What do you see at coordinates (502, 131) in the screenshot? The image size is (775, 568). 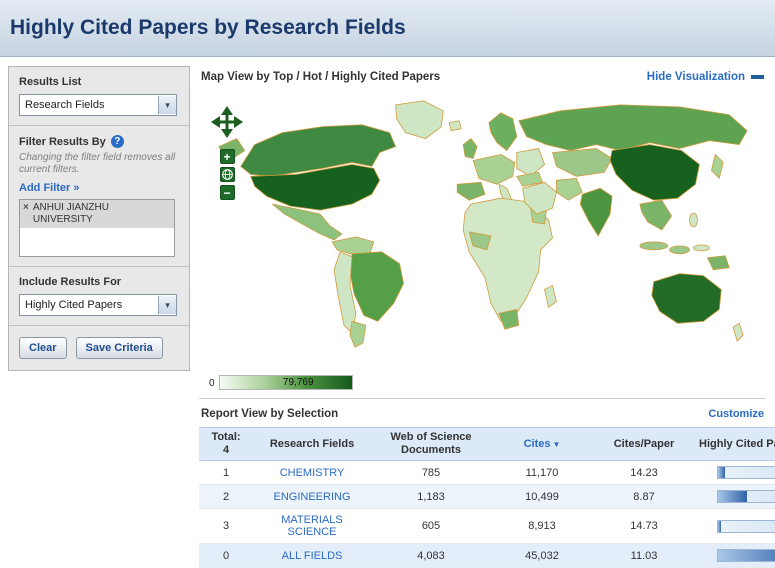 I see `country-scandinavia` at bounding box center [502, 131].